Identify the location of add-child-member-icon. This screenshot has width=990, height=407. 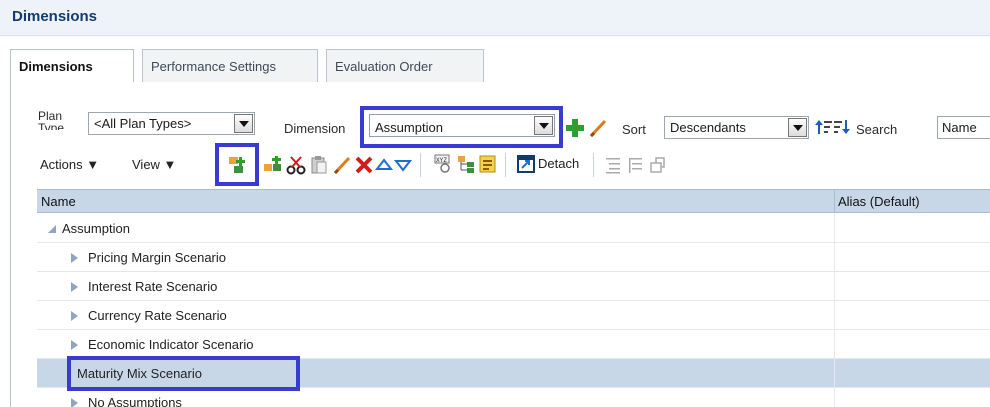
(237, 165).